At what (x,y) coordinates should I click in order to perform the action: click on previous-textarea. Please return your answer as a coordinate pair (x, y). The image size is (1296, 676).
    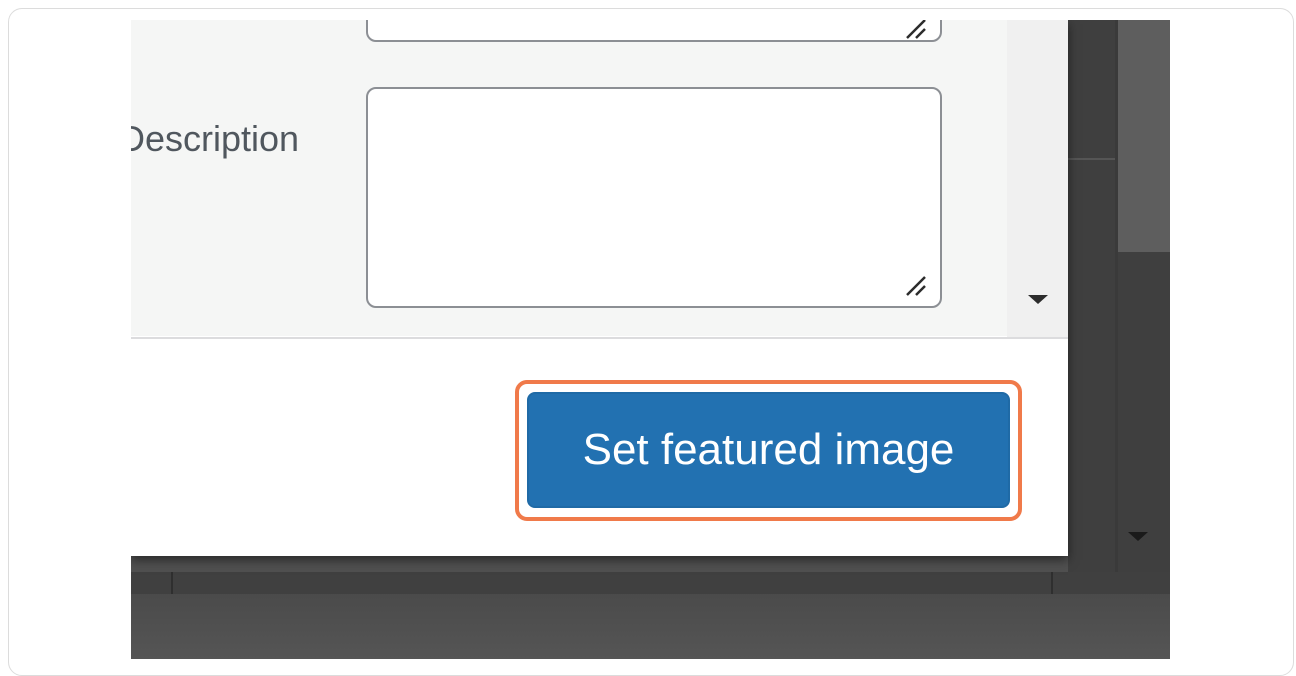
    Looking at the image, I should click on (654, 31).